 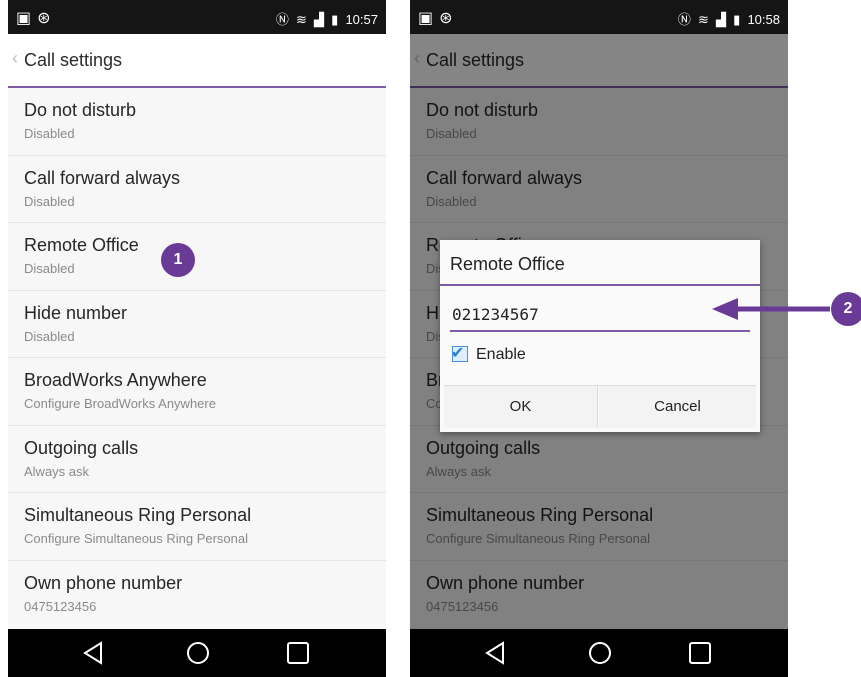 What do you see at coordinates (197, 189) in the screenshot?
I see `setting-call-forward-always: Call forward always Disabled` at bounding box center [197, 189].